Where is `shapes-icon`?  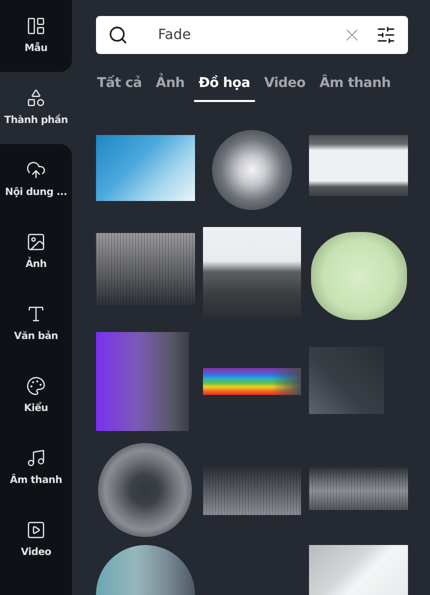 shapes-icon is located at coordinates (36, 98).